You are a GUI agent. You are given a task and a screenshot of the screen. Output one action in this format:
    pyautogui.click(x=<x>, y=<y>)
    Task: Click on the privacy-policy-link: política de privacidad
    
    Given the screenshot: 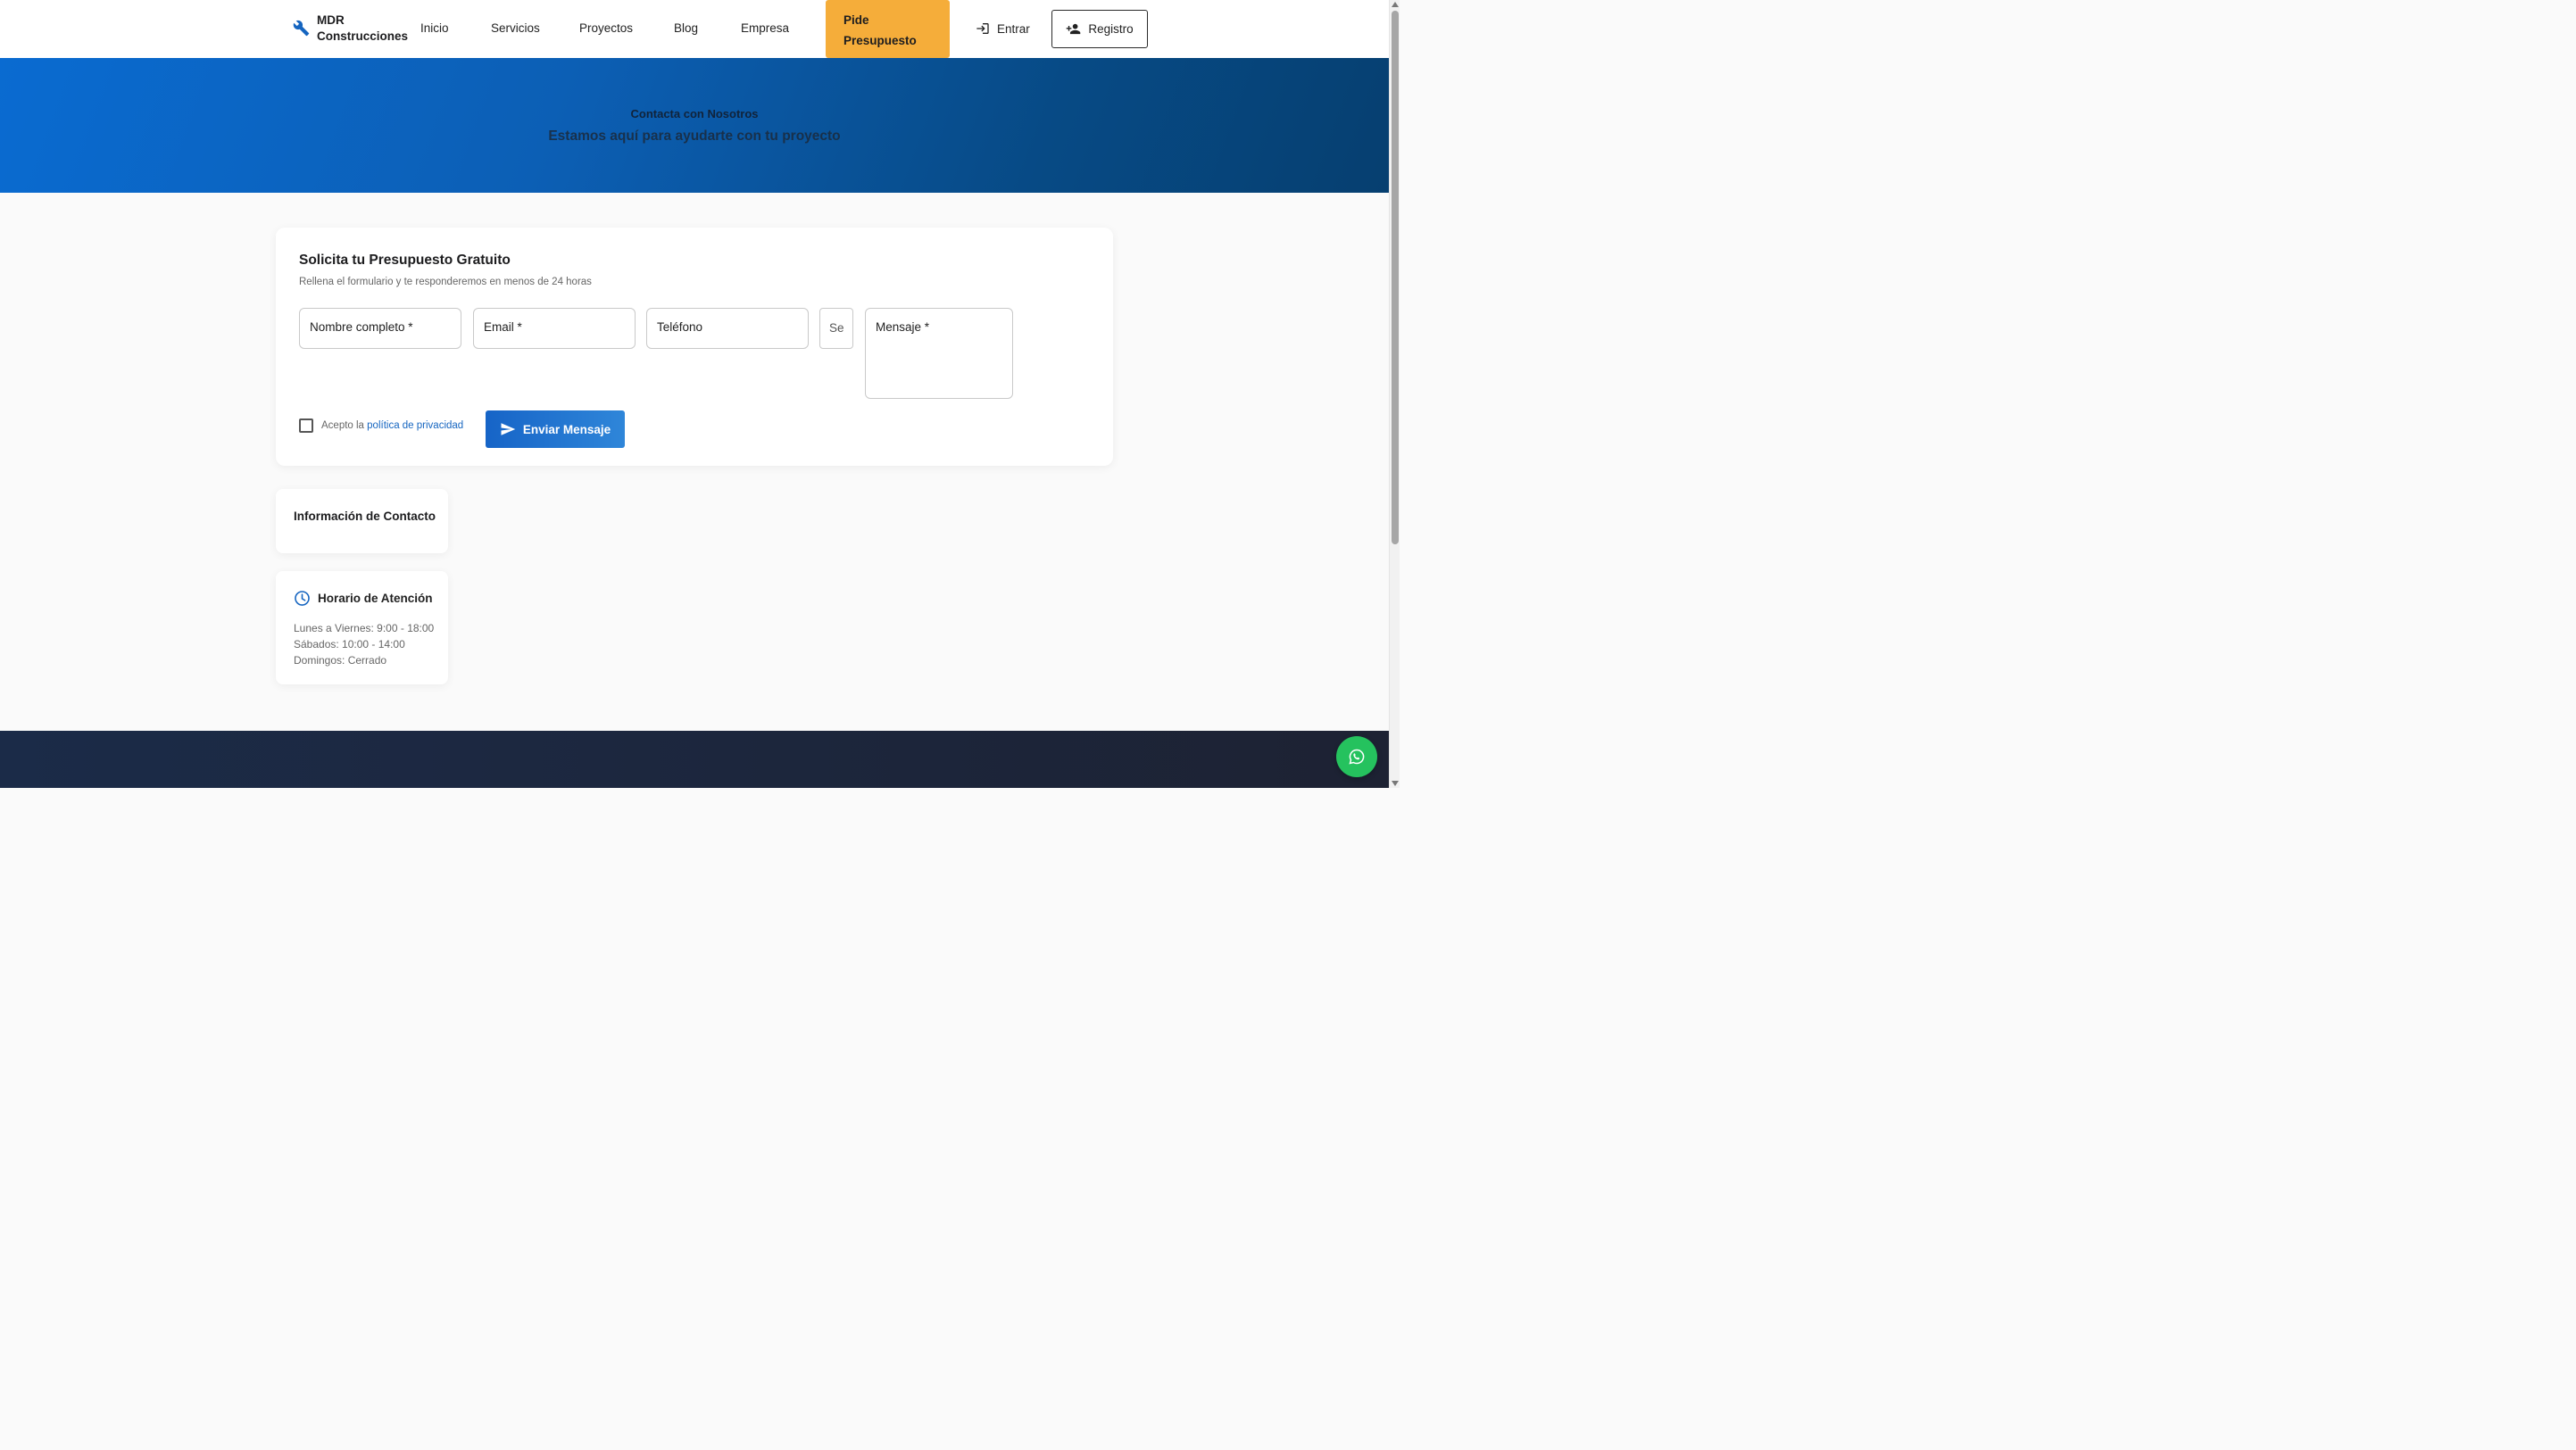 What is the action you would take?
    pyautogui.click(x=415, y=425)
    